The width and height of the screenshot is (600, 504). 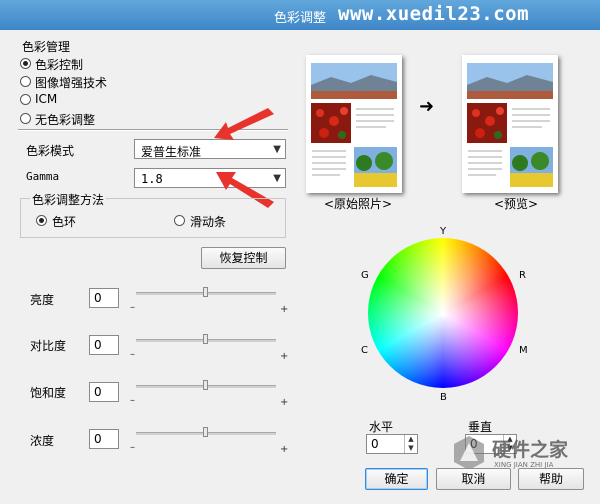 What do you see at coordinates (205, 292) in the screenshot?
I see `brightness-thumb` at bounding box center [205, 292].